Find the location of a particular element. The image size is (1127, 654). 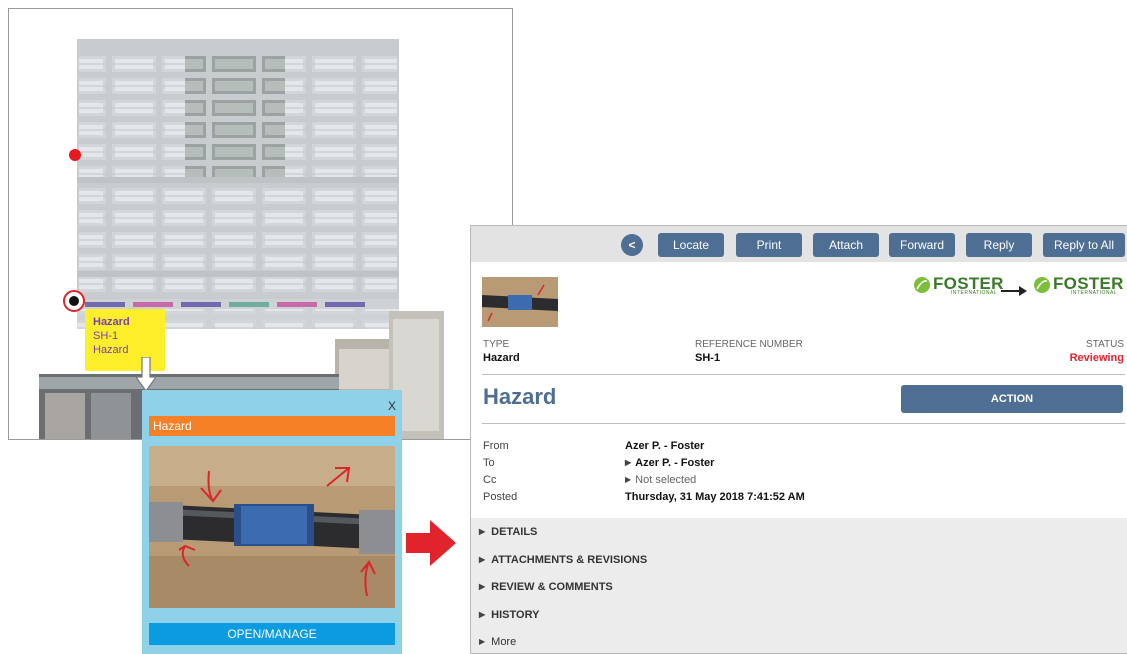

section-more: ▶ More is located at coordinates (497, 642).